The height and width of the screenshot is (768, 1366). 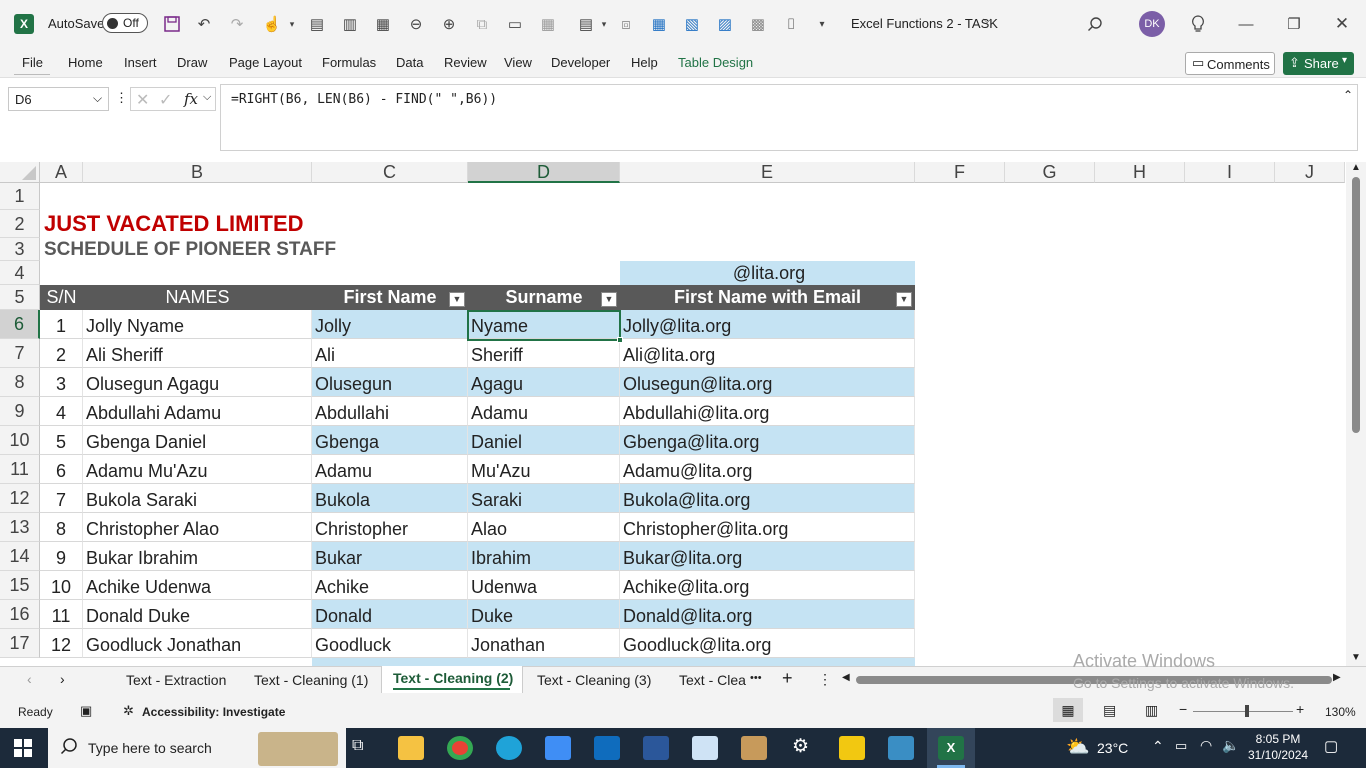 What do you see at coordinates (767, 527) in the screenshot?
I see `cell-email: Christopher@lita.org` at bounding box center [767, 527].